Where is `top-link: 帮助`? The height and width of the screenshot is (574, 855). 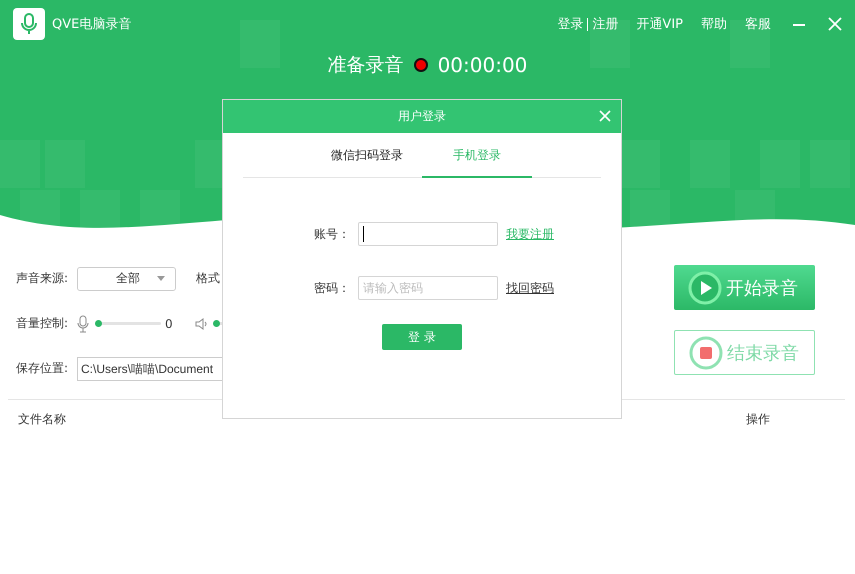
top-link: 帮助 is located at coordinates (714, 24).